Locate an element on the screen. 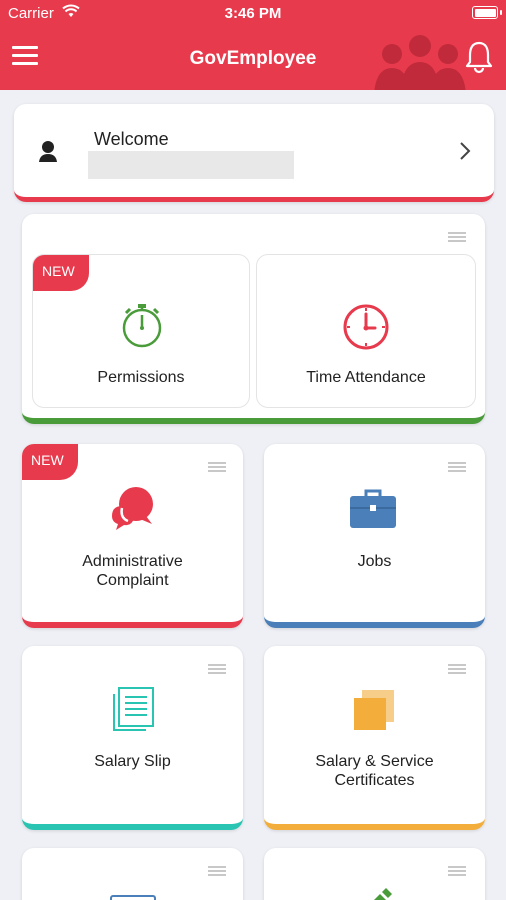 The height and width of the screenshot is (900, 506). administrative-complaint-label-line2: Complaint is located at coordinates (132, 580).